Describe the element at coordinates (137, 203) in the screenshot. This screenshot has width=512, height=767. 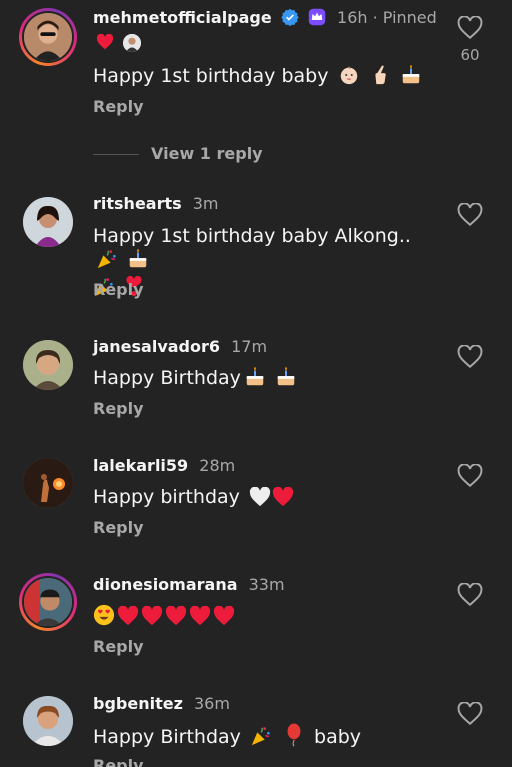
I see `username: ritshearts` at that location.